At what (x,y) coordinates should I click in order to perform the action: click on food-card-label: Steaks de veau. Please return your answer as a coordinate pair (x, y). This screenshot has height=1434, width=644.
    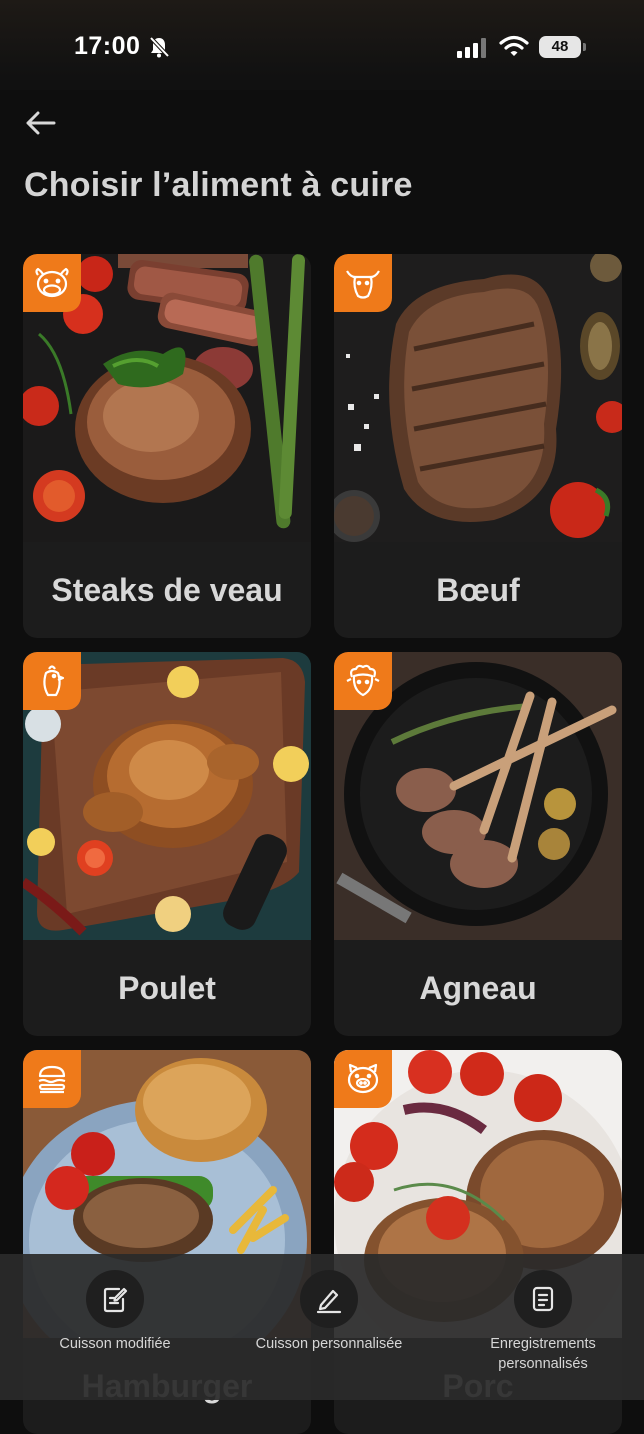
    Looking at the image, I should click on (167, 590).